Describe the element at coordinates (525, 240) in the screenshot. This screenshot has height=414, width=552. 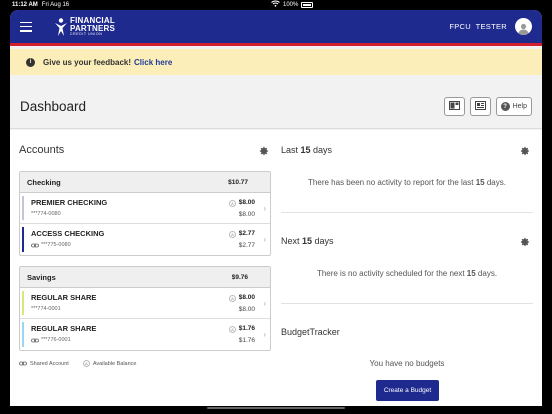
I see `next-days-gear-icon` at that location.